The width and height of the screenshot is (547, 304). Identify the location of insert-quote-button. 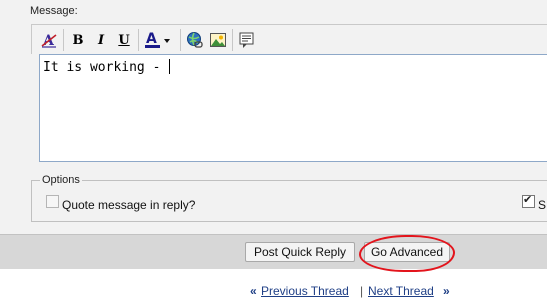
(247, 40).